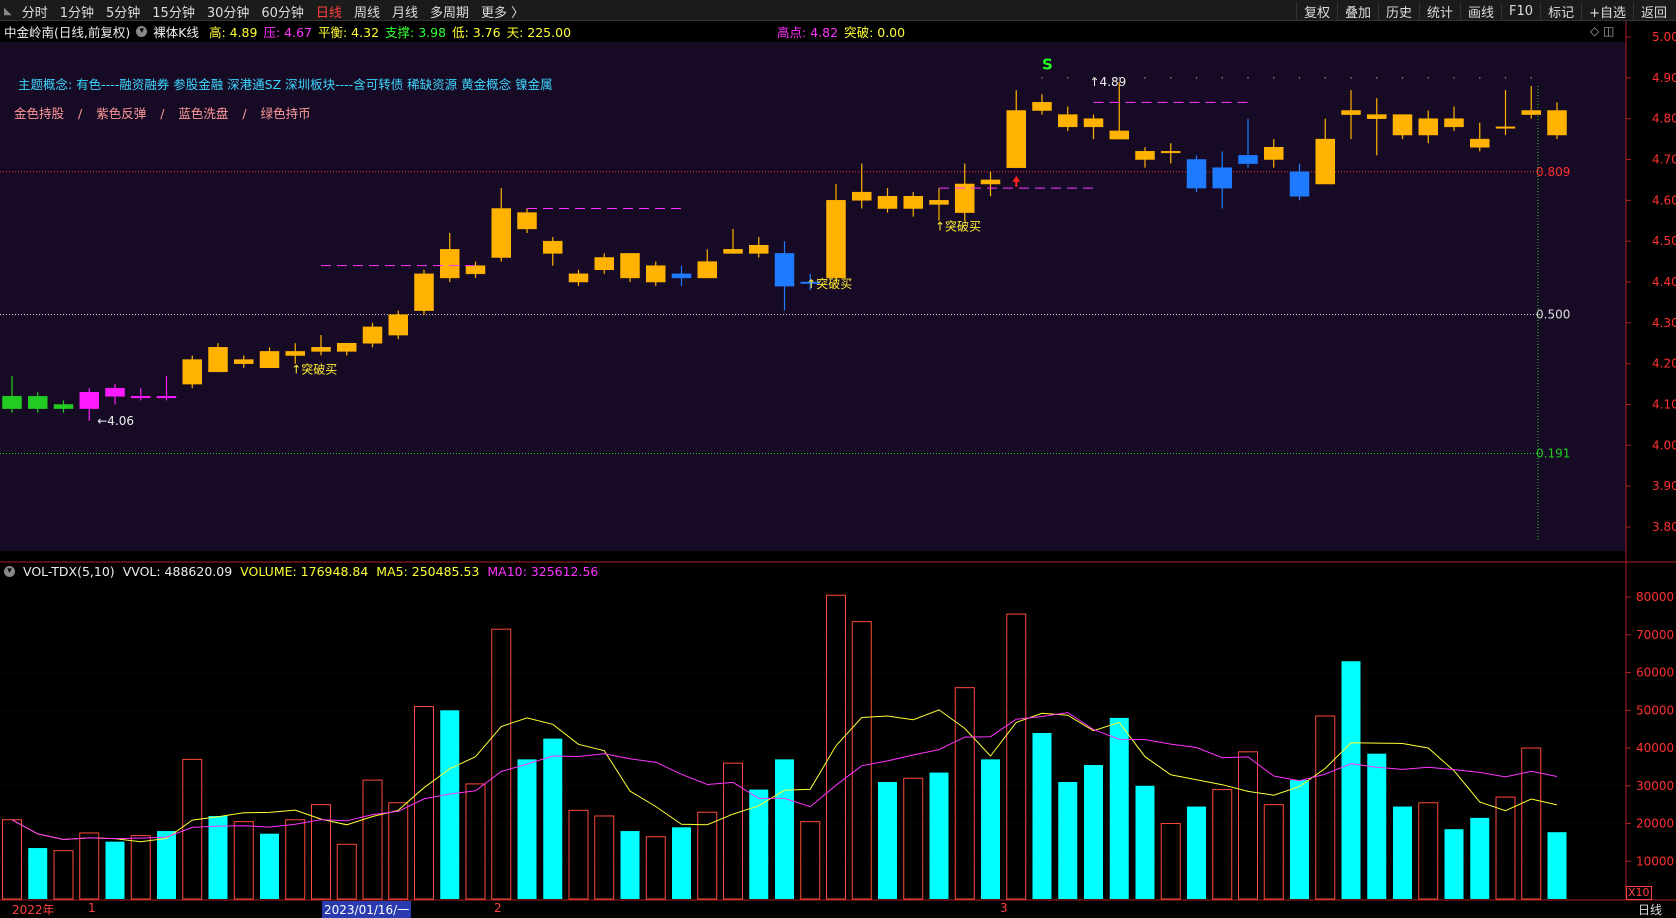  What do you see at coordinates (405, 11) in the screenshot?
I see `tab-period-8: 月线` at bounding box center [405, 11].